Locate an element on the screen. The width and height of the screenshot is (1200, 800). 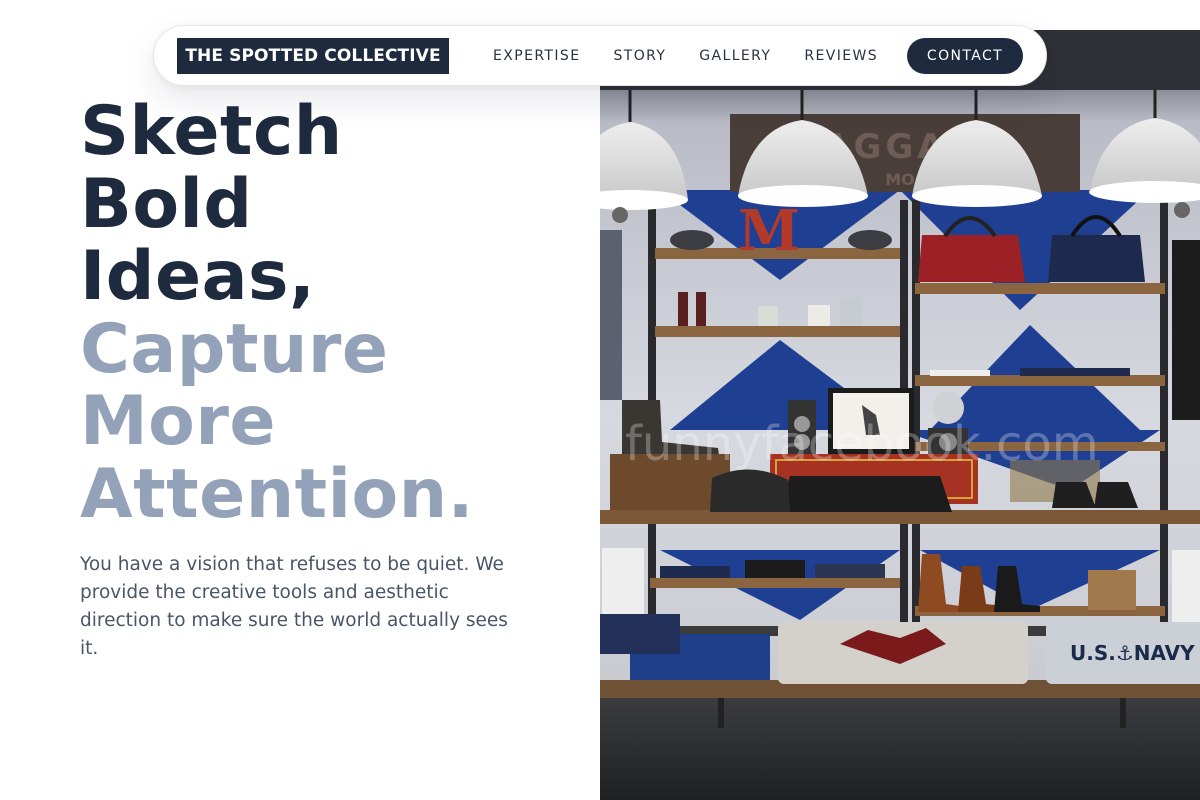
contact-button: CONTACT is located at coordinates (965, 55).